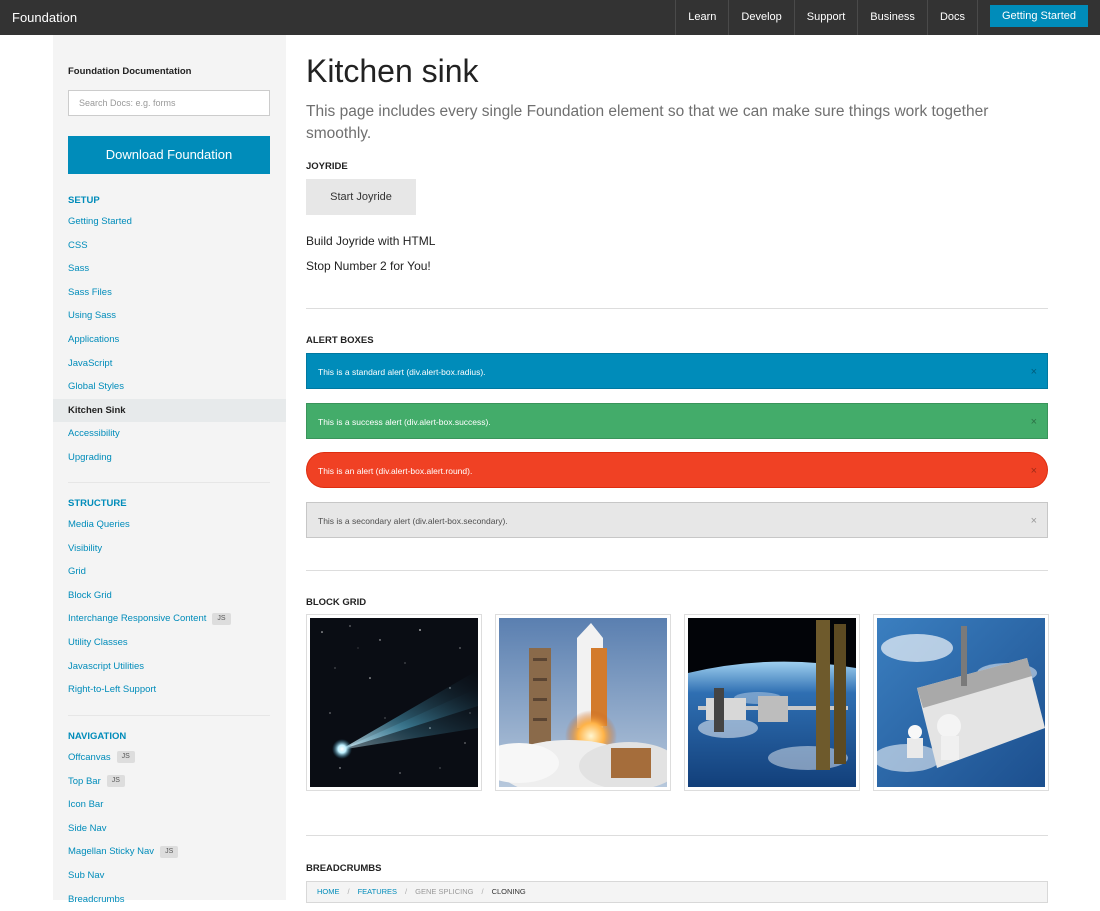 The image size is (1100, 911). I want to click on spacewalk-illustration, so click(961, 702).